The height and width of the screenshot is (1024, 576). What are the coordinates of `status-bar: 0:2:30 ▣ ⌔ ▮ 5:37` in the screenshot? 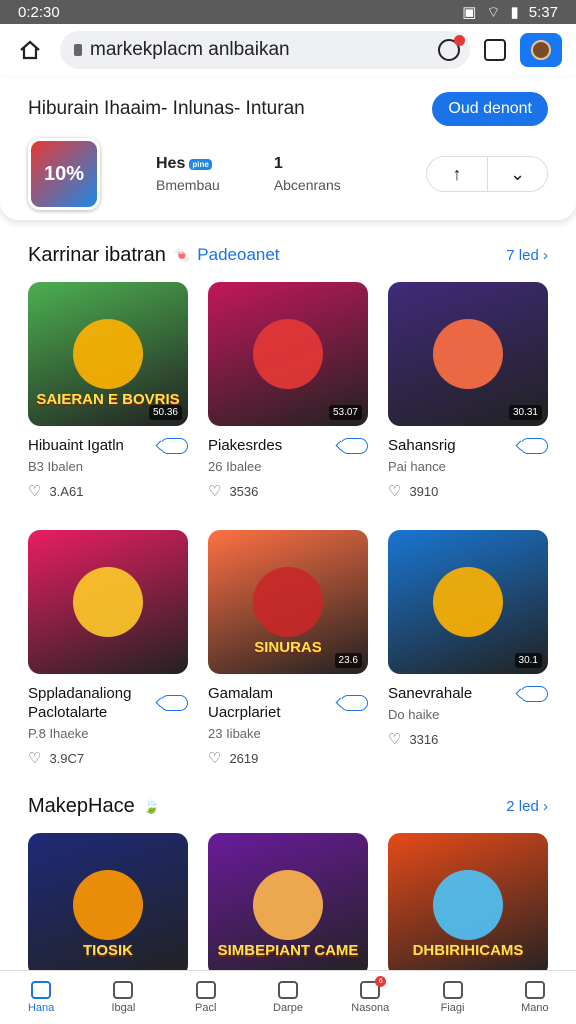 It's located at (288, 12).